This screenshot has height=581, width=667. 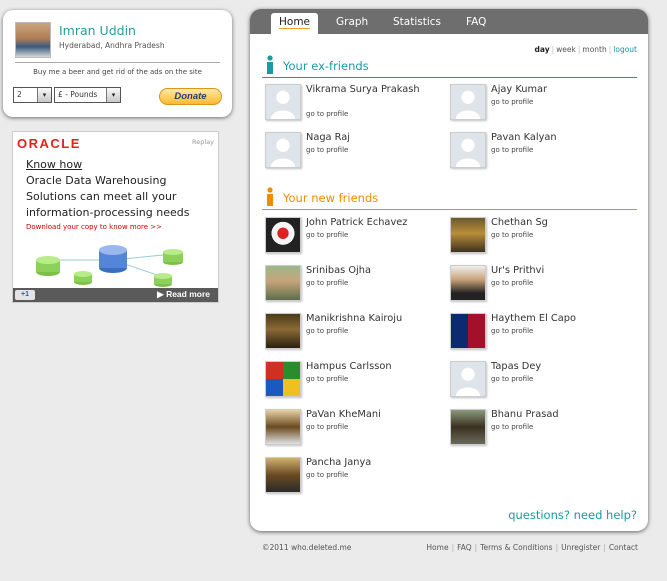 What do you see at coordinates (476, 22) in the screenshot?
I see `tab-faq: FAQ` at bounding box center [476, 22].